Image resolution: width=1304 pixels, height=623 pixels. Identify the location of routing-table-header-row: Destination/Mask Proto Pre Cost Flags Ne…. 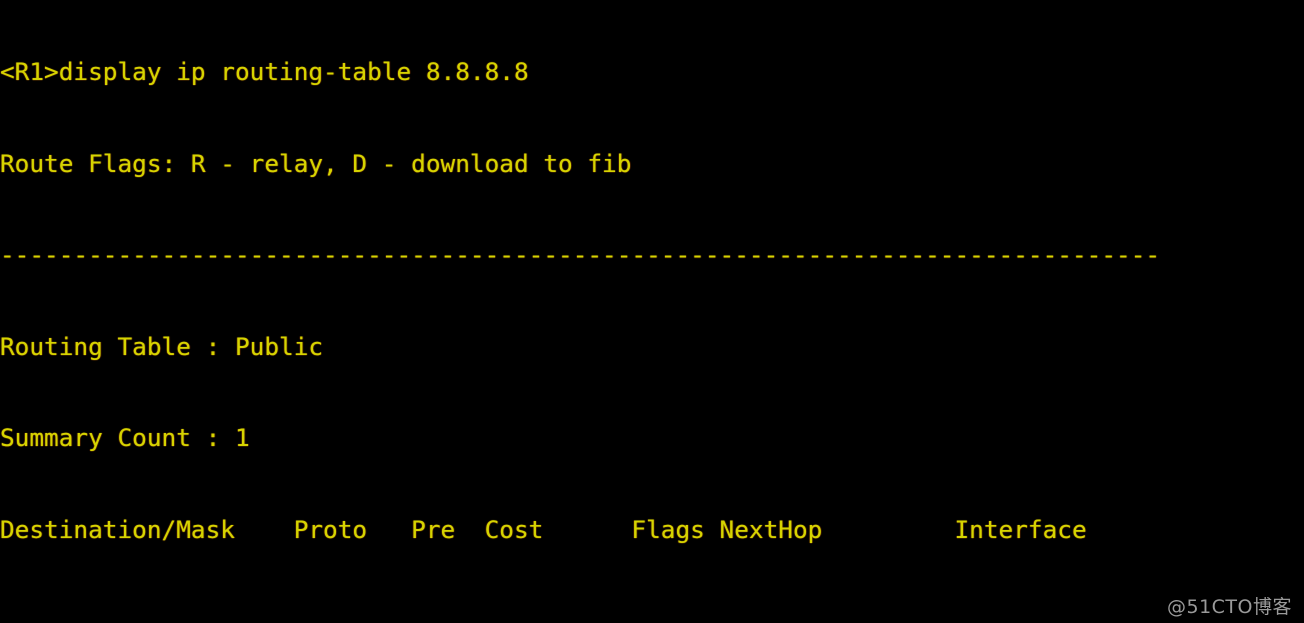
(543, 529).